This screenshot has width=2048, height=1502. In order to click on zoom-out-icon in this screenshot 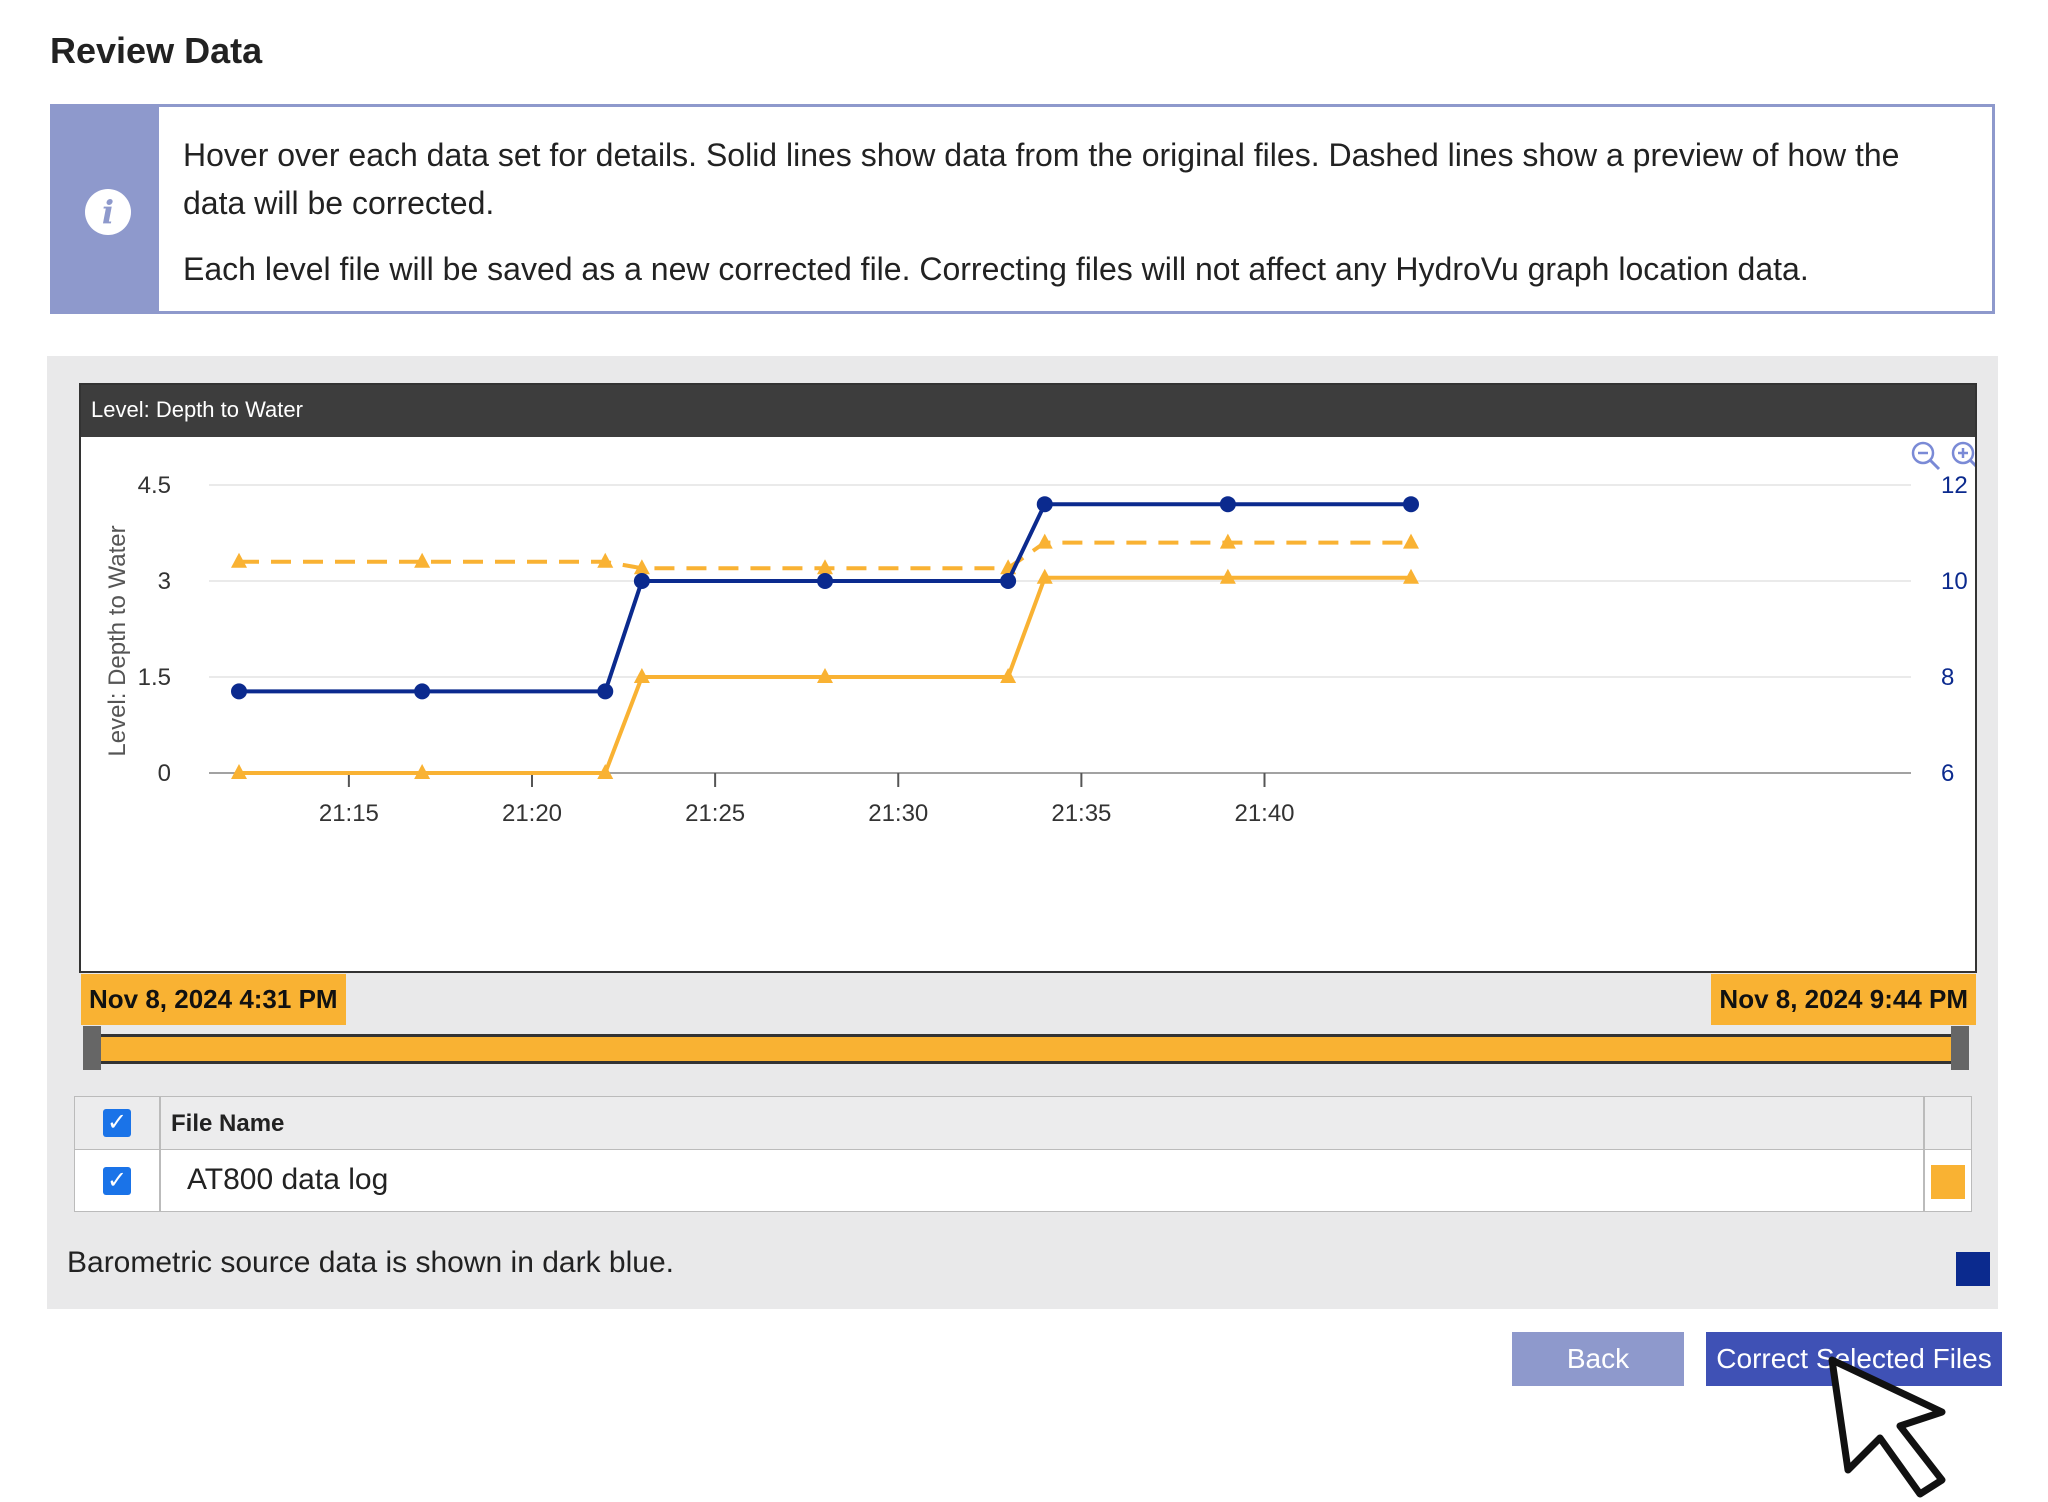, I will do `click(1926, 456)`.